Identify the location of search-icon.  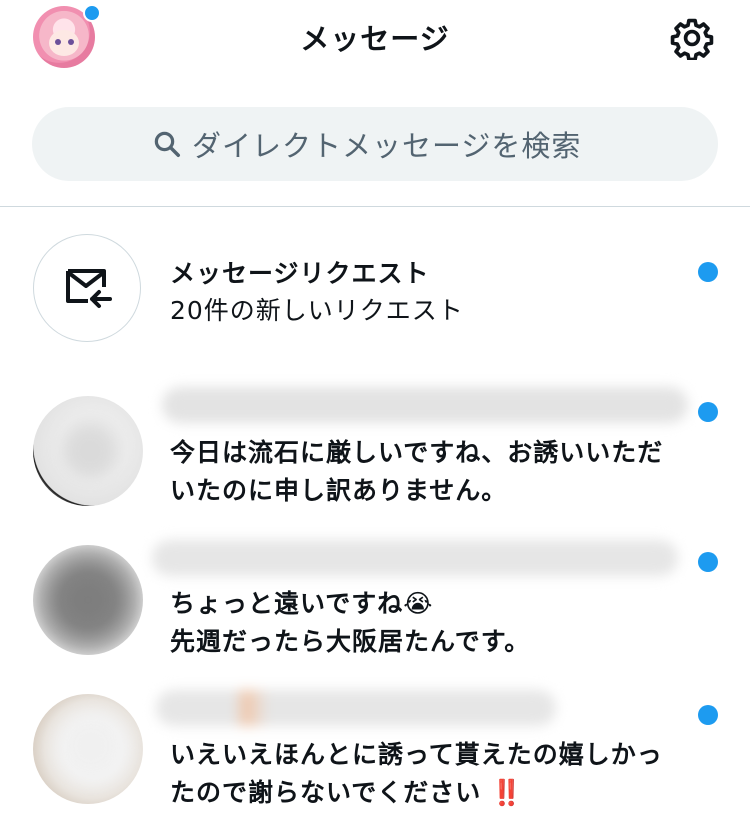
(167, 144).